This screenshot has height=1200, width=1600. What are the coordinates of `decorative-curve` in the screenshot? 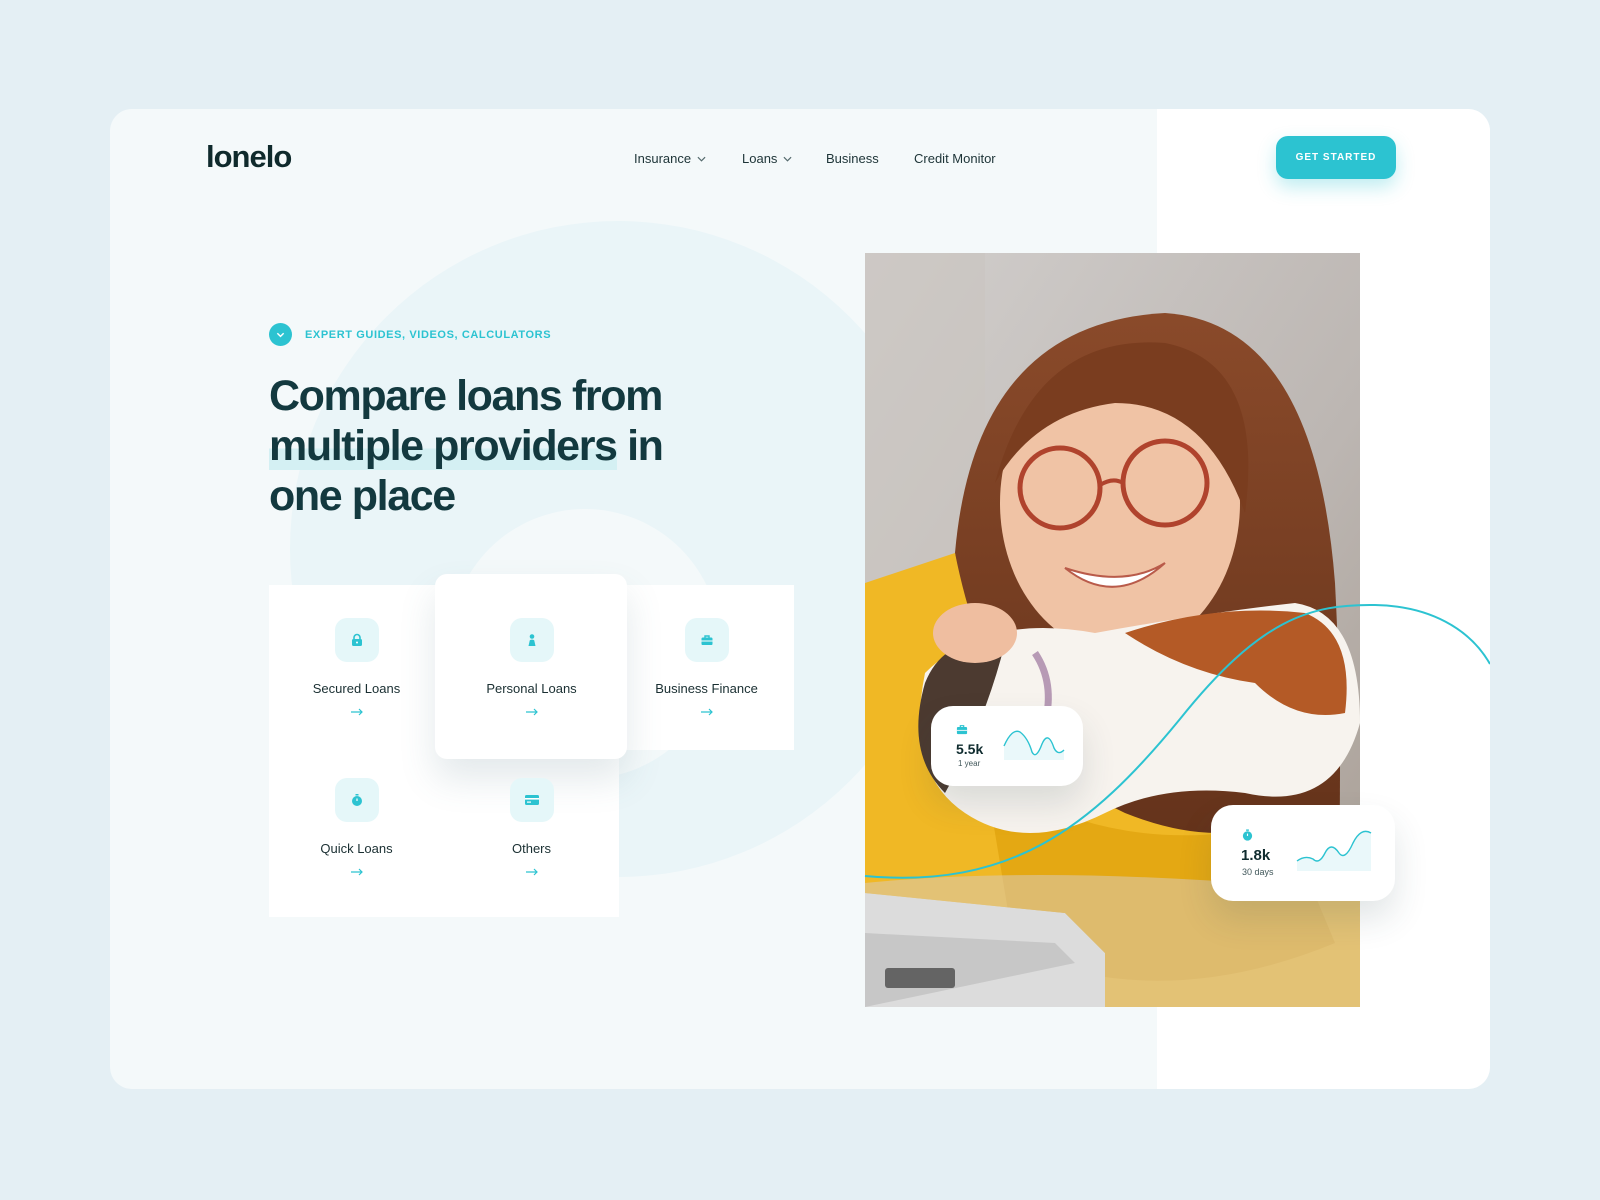 It's located at (1177, 741).